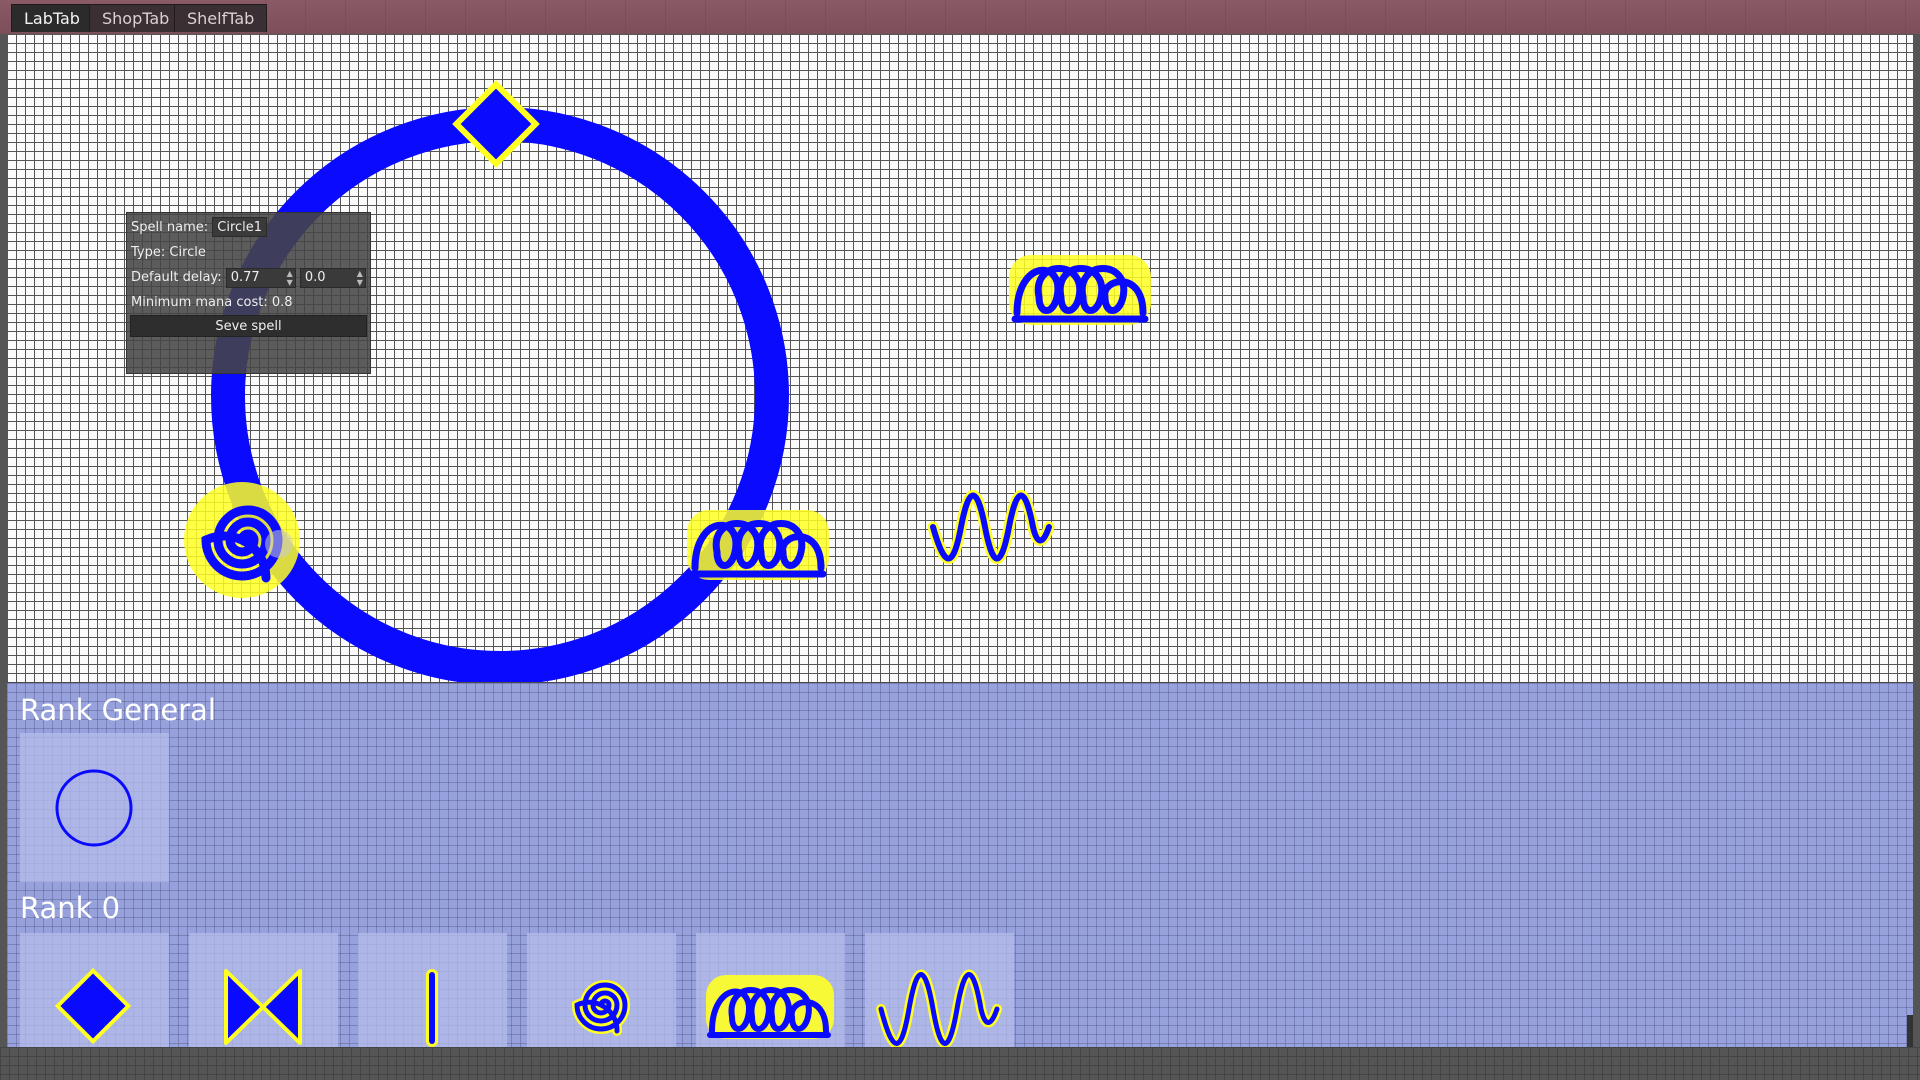 Image resolution: width=1920 pixels, height=1080 pixels. What do you see at coordinates (187, 252) in the screenshot?
I see `spell-type-value: Circle` at bounding box center [187, 252].